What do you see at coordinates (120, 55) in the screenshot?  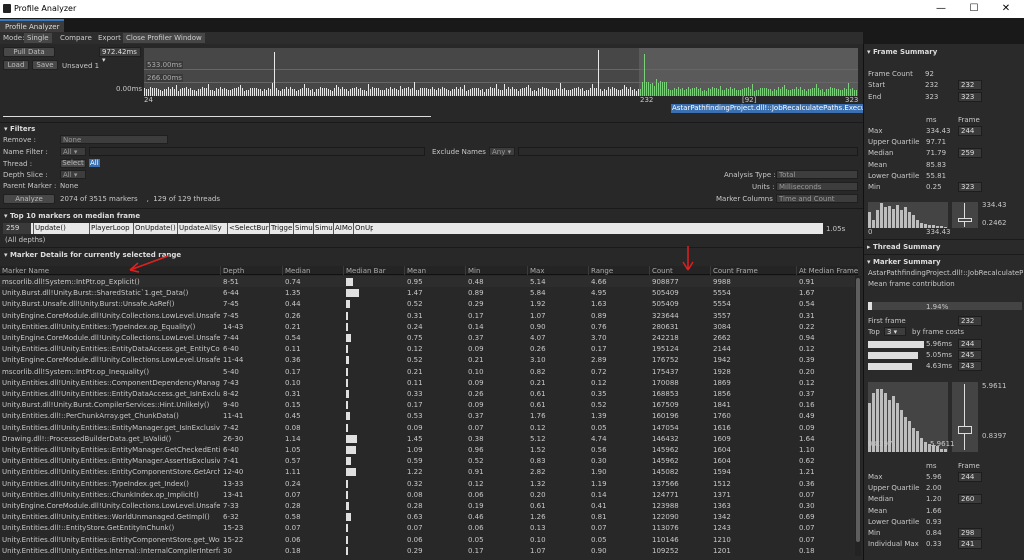 I see `time-scale-dropdown: 972.42ms ▾` at bounding box center [120, 55].